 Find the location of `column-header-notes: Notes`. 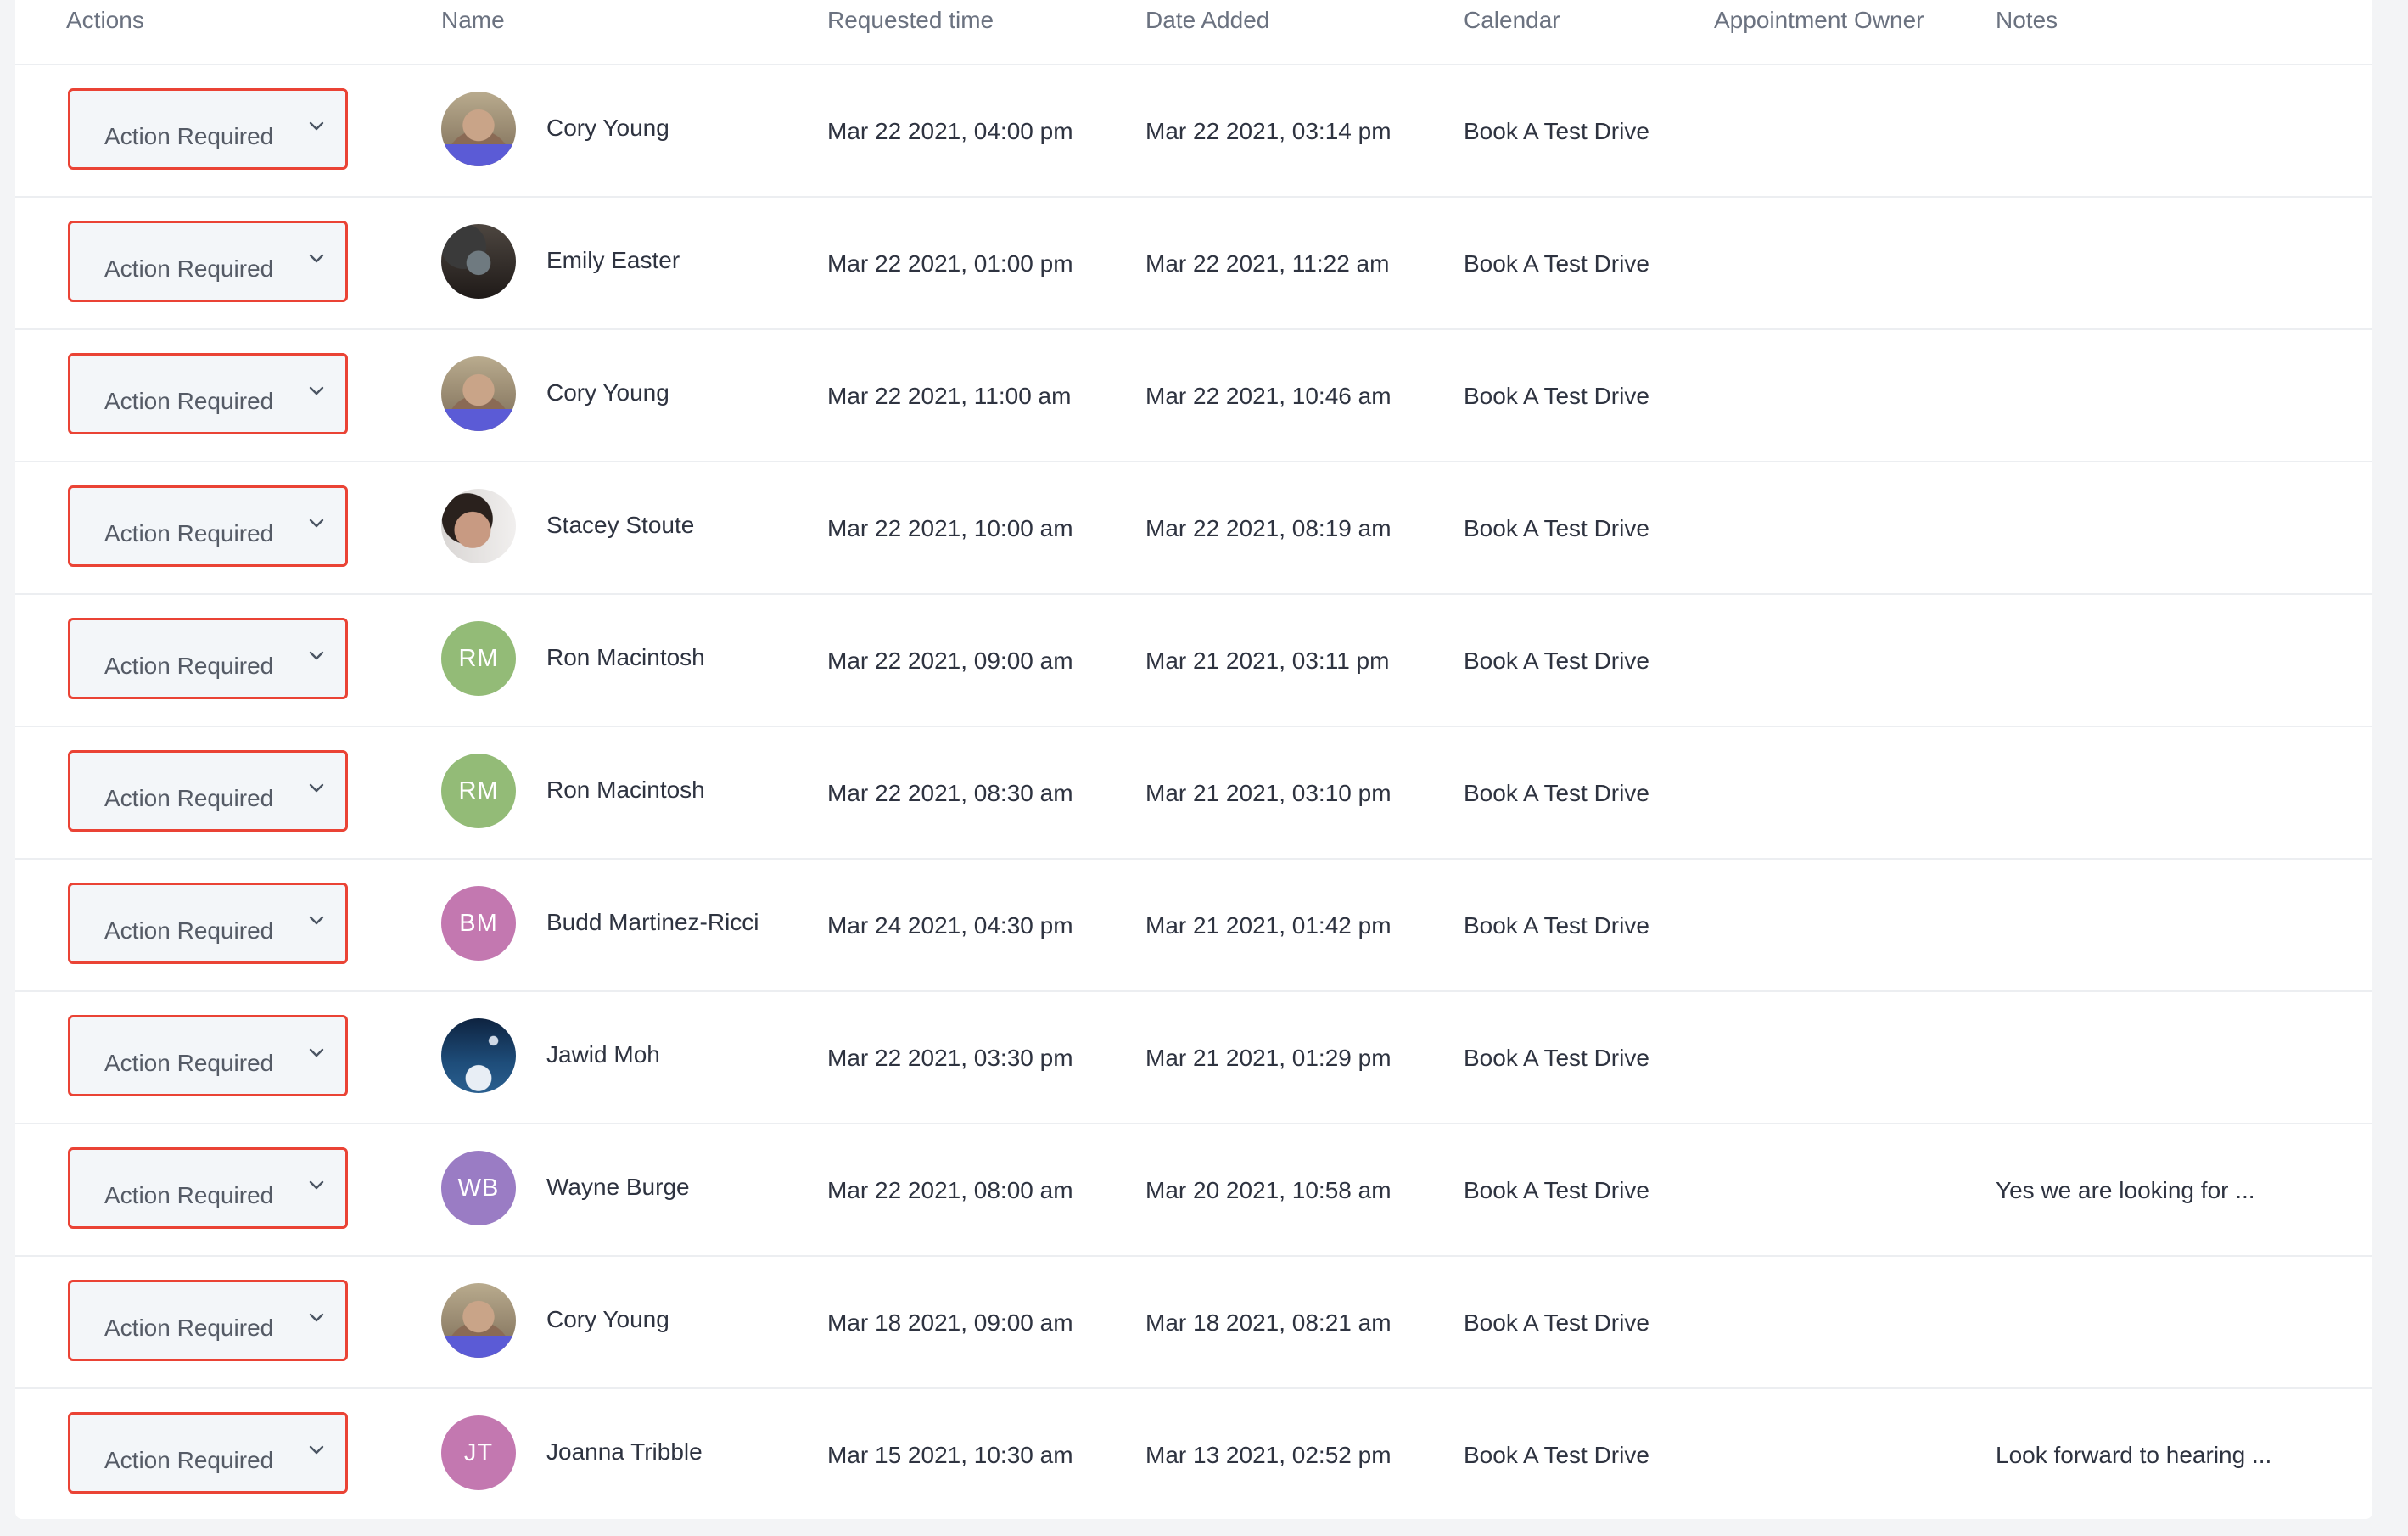

column-header-notes: Notes is located at coordinates (2027, 20).